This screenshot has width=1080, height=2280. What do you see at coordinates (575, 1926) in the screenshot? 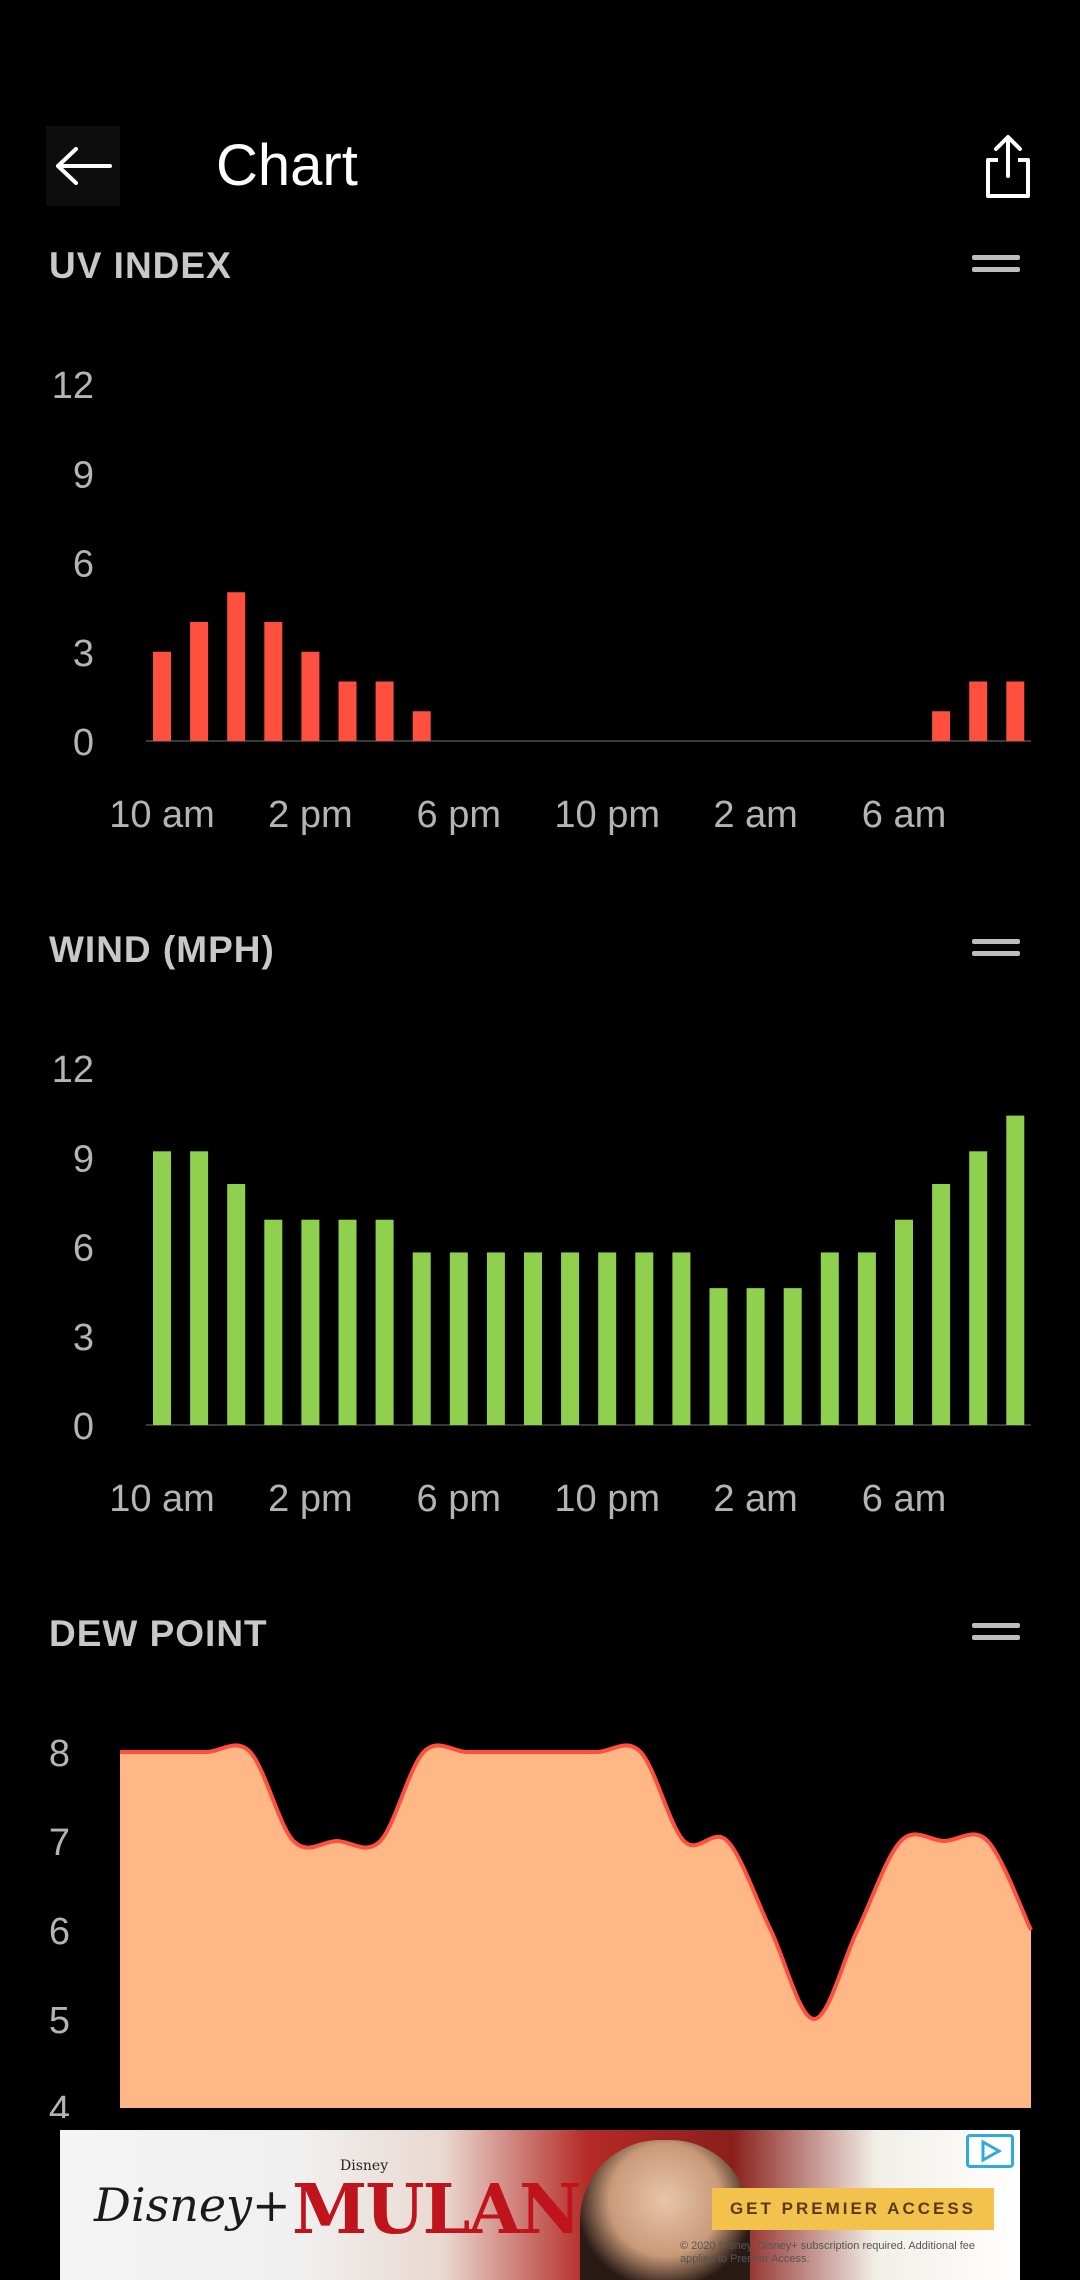
I see `dew-area` at bounding box center [575, 1926].